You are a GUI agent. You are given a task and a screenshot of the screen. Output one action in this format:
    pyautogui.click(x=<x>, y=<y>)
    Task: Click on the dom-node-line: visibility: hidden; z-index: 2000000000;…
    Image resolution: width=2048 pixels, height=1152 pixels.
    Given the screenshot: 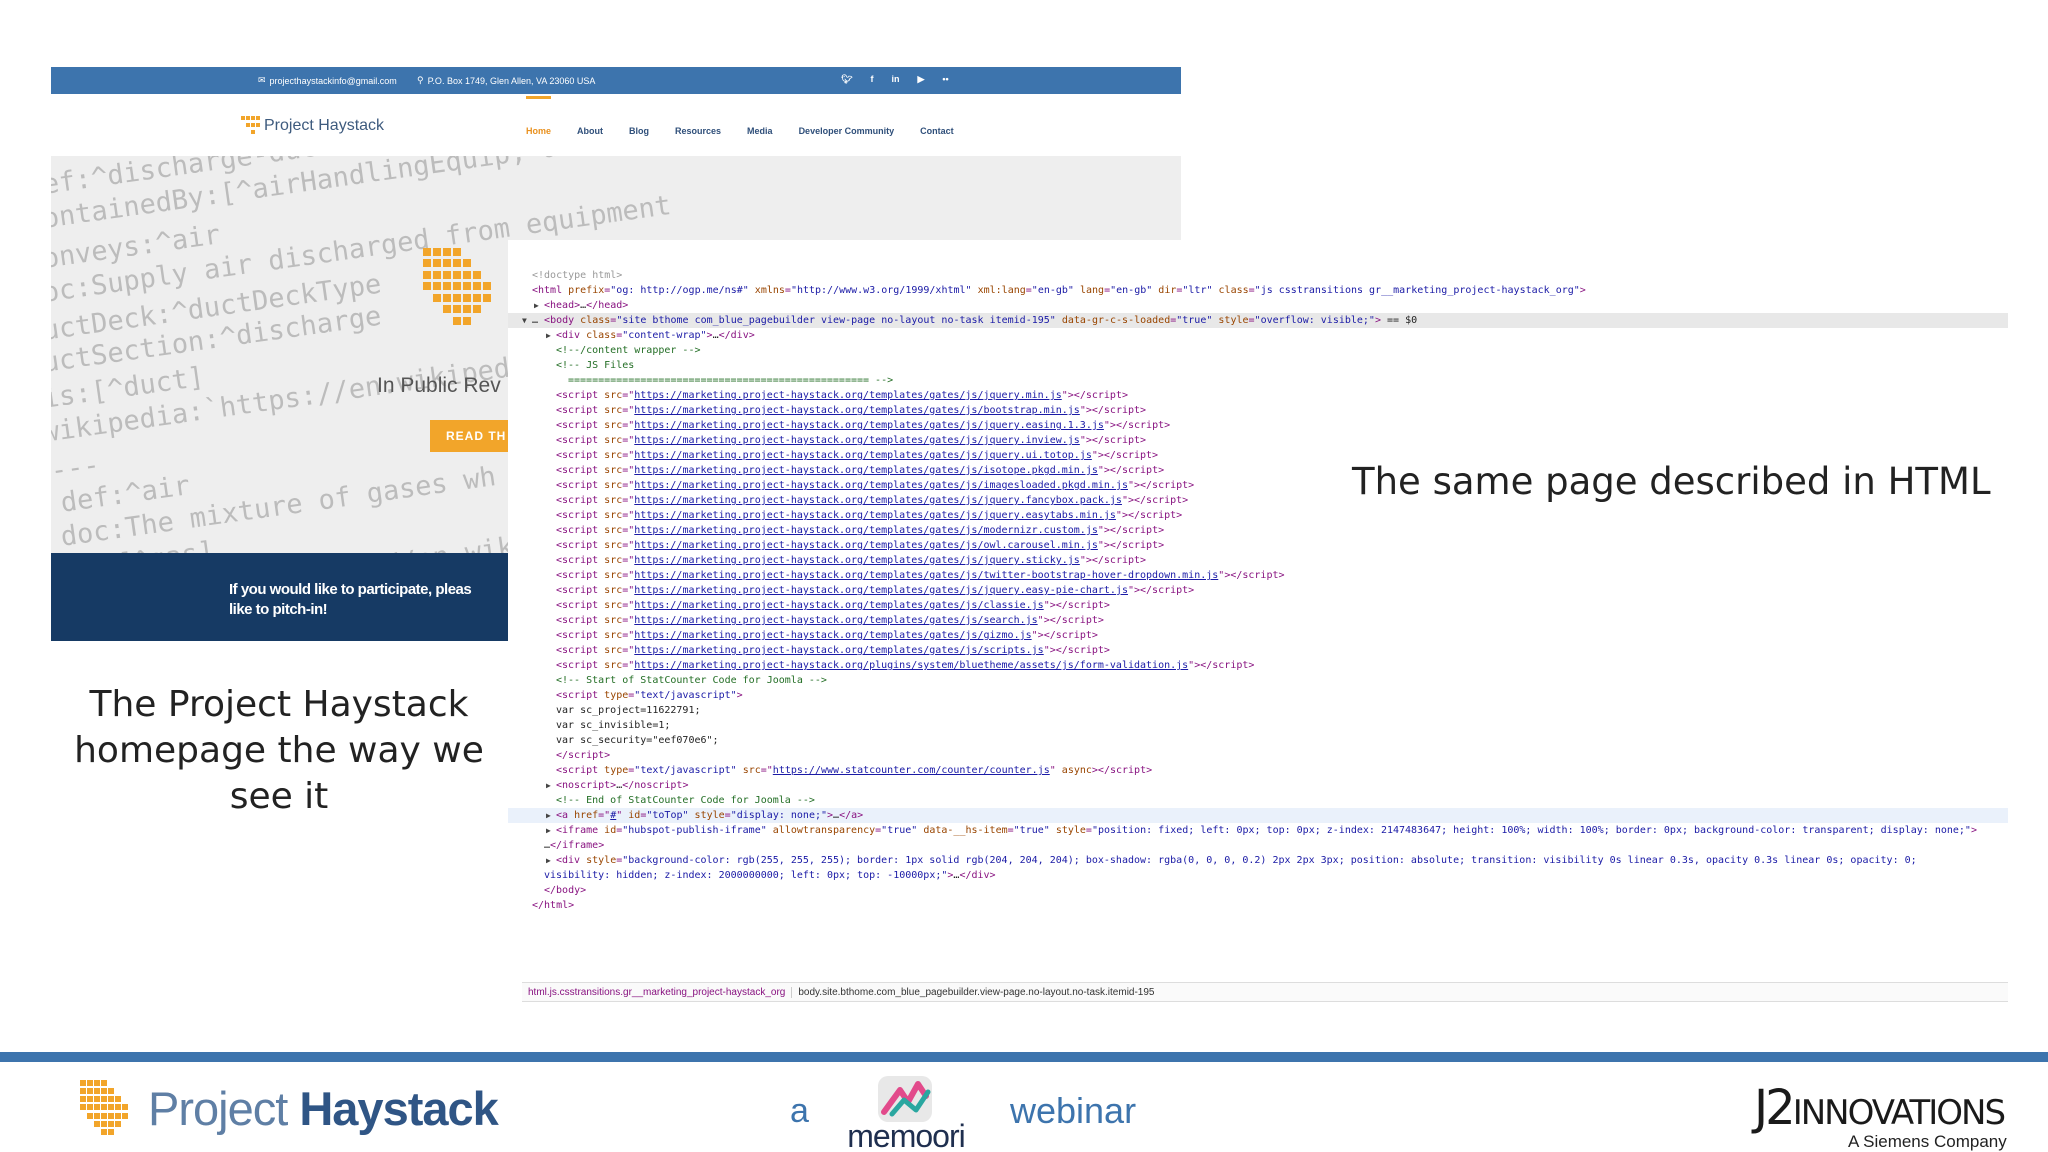 What is the action you would take?
    pyautogui.click(x=1258, y=875)
    